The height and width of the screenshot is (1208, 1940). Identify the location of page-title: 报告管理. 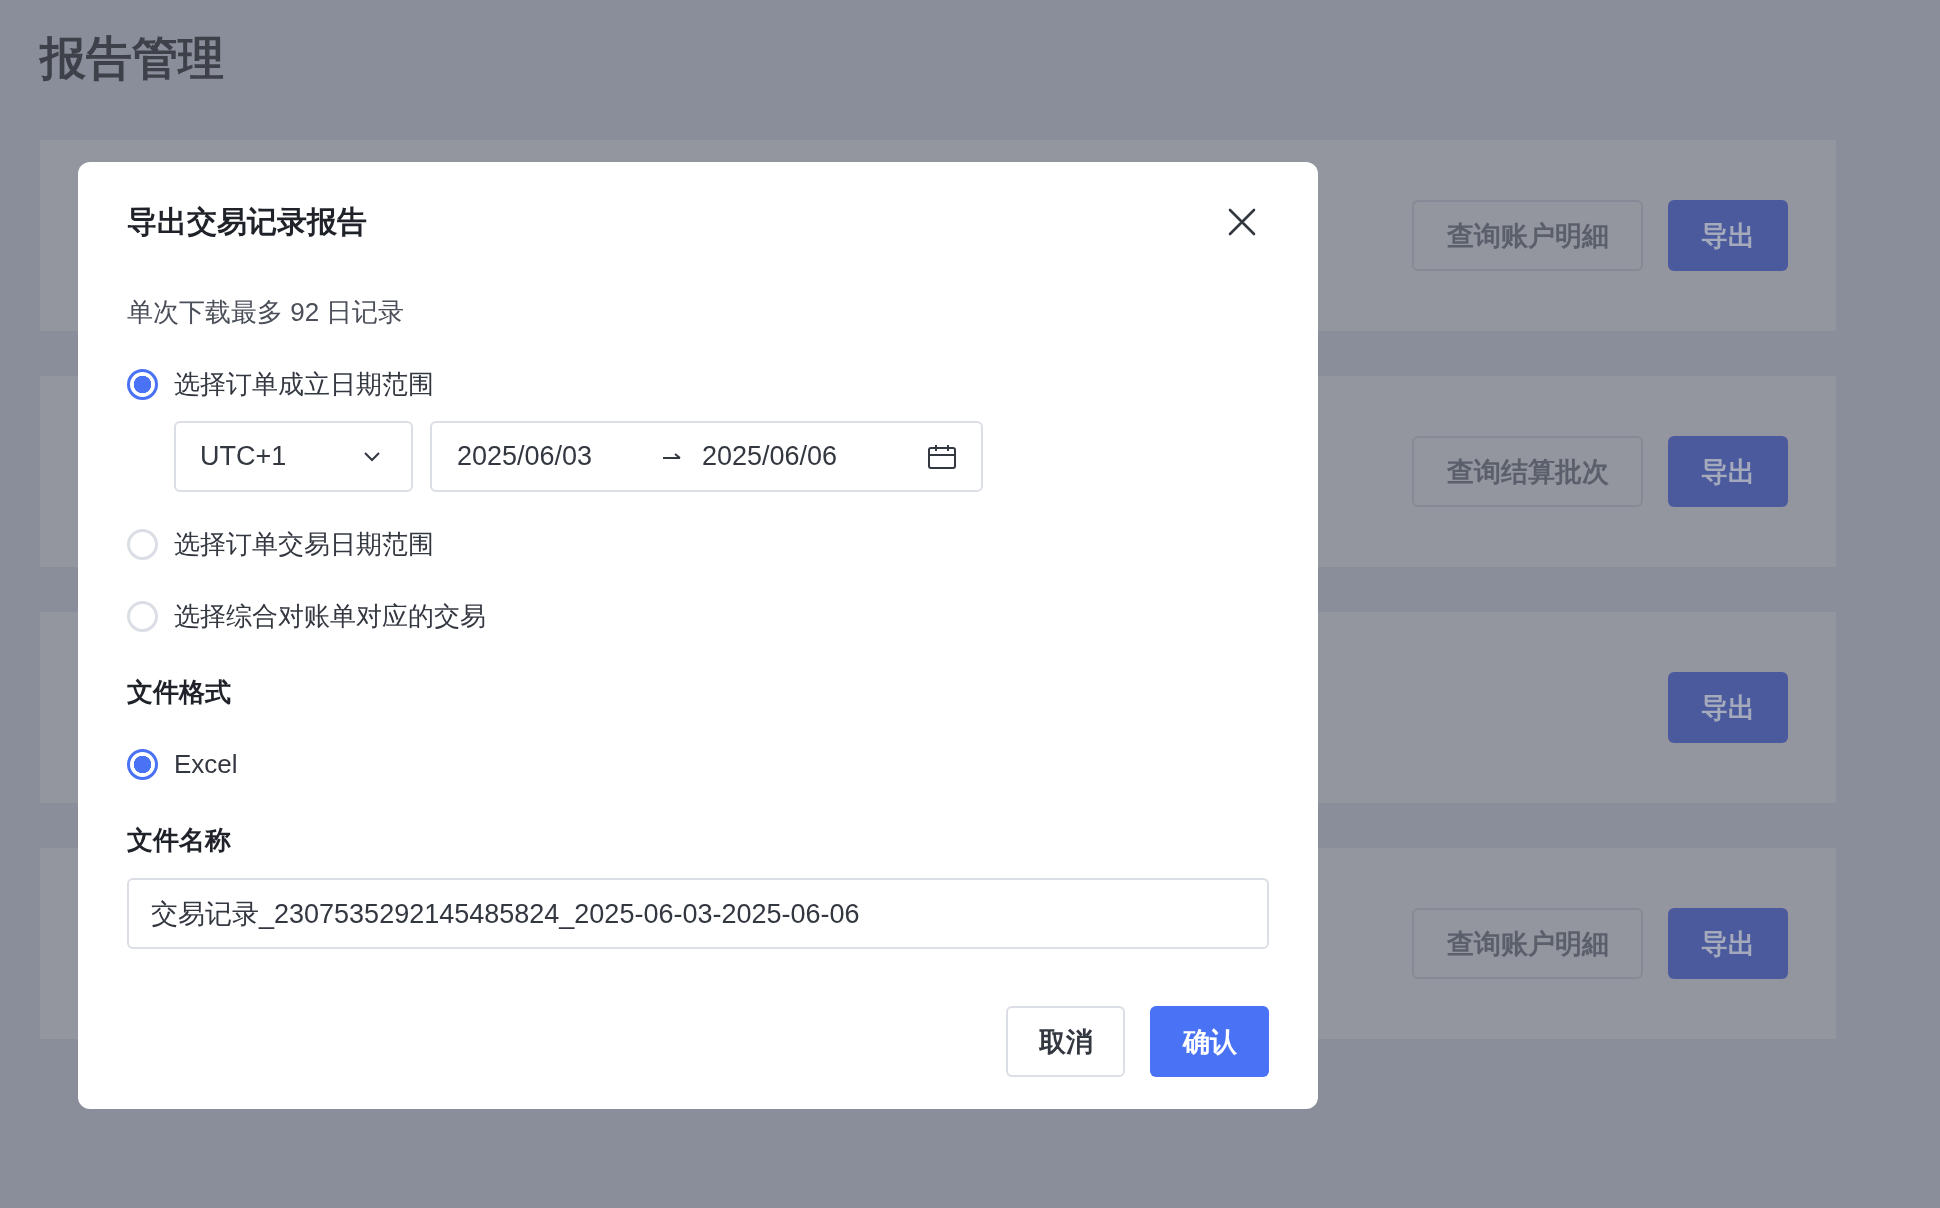
(132, 58).